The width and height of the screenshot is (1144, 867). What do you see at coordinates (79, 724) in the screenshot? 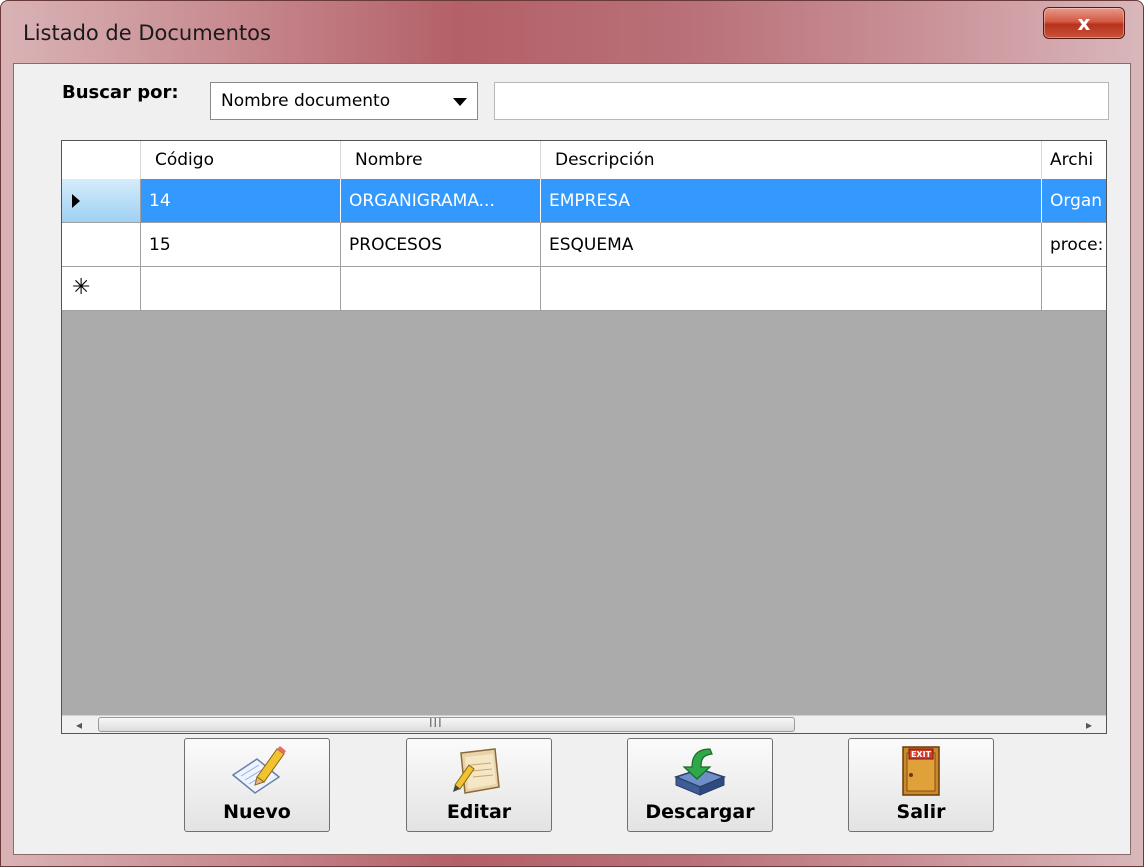
I see `scroll-left-arrow-icon: ◂` at bounding box center [79, 724].